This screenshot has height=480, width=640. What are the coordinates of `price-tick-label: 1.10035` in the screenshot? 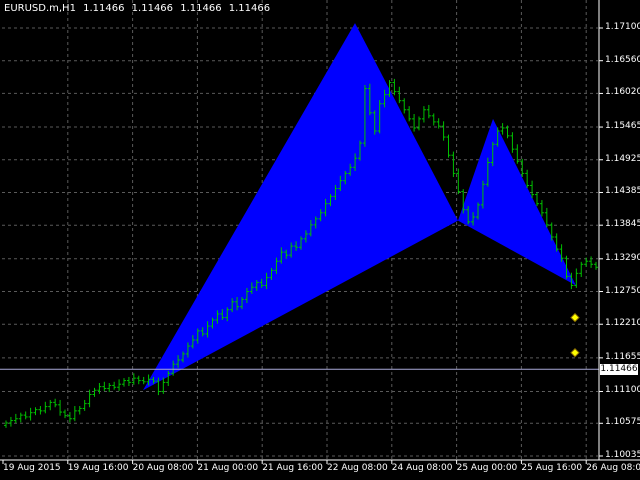 It's located at (622, 455).